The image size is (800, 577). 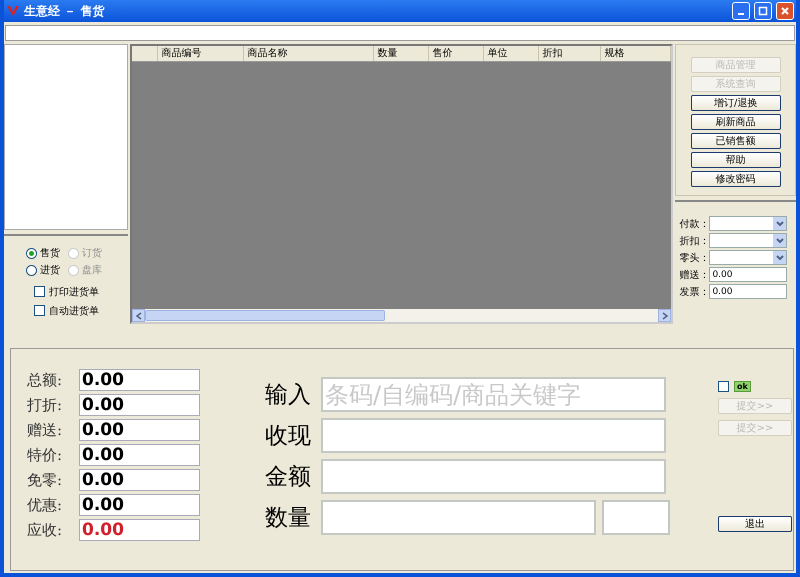 I want to click on maximize-icon, so click(x=763, y=11).